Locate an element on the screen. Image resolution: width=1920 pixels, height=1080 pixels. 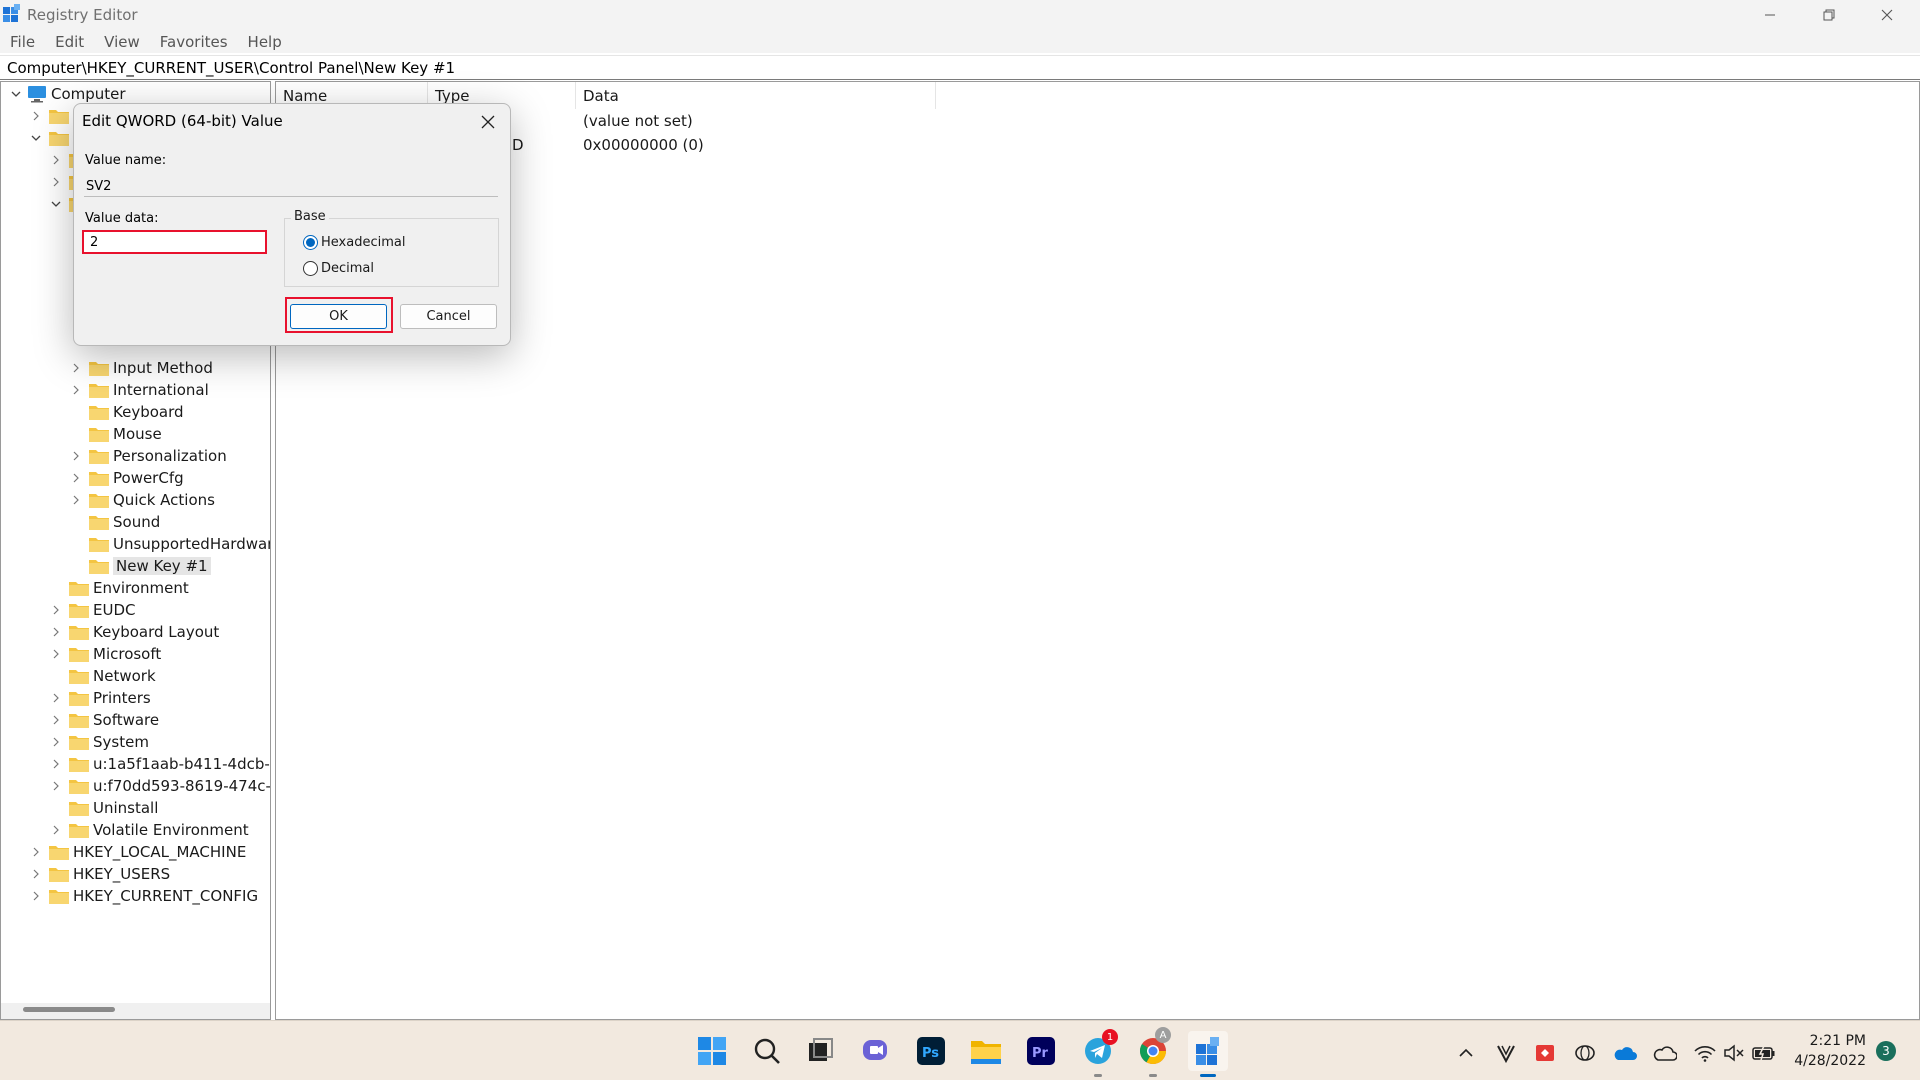
search-button is located at coordinates (767, 1051).